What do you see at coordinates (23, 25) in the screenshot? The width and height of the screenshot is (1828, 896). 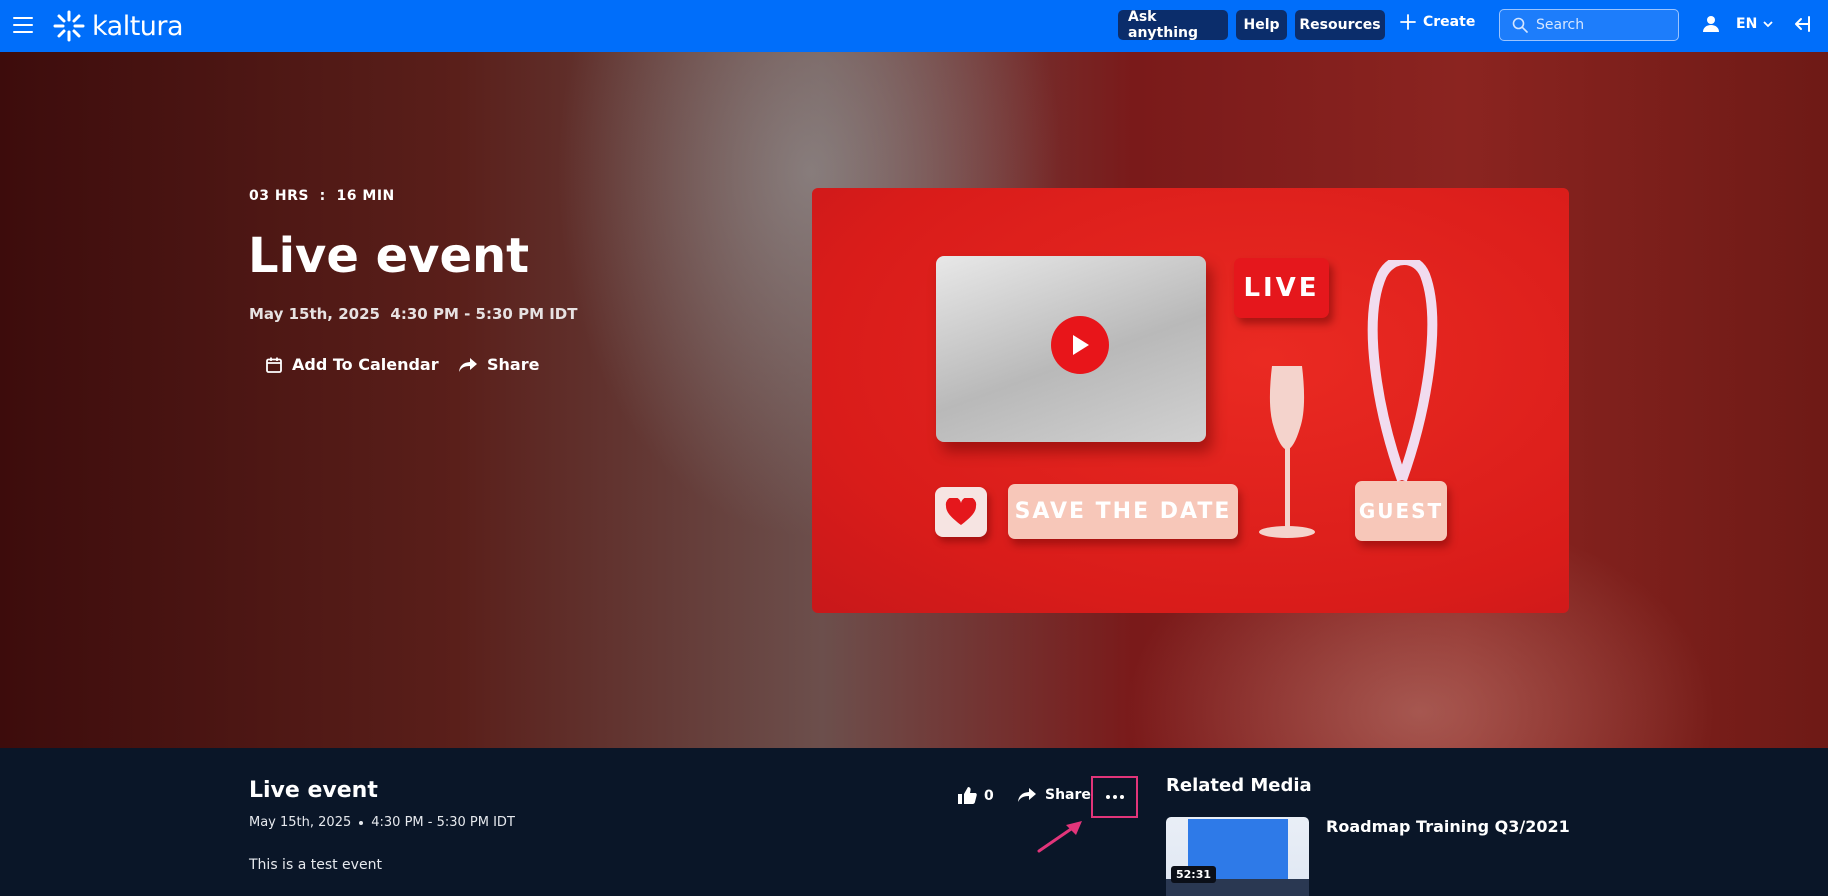 I see `hamburger-menu-icon` at bounding box center [23, 25].